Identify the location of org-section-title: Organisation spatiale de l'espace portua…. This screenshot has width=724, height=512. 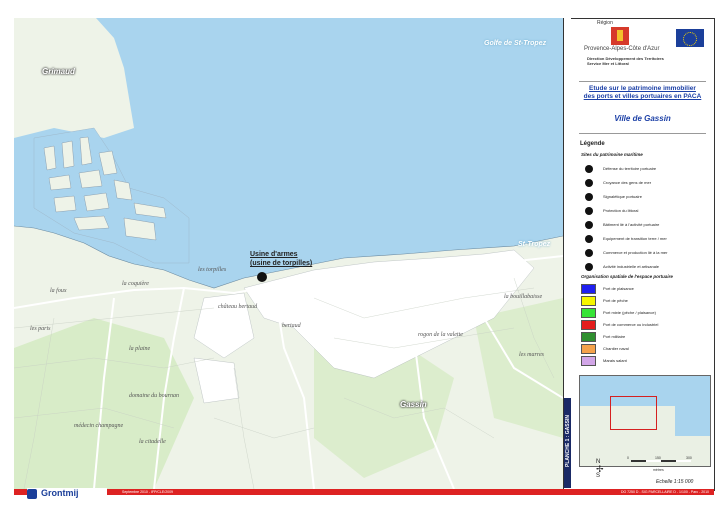
(627, 276).